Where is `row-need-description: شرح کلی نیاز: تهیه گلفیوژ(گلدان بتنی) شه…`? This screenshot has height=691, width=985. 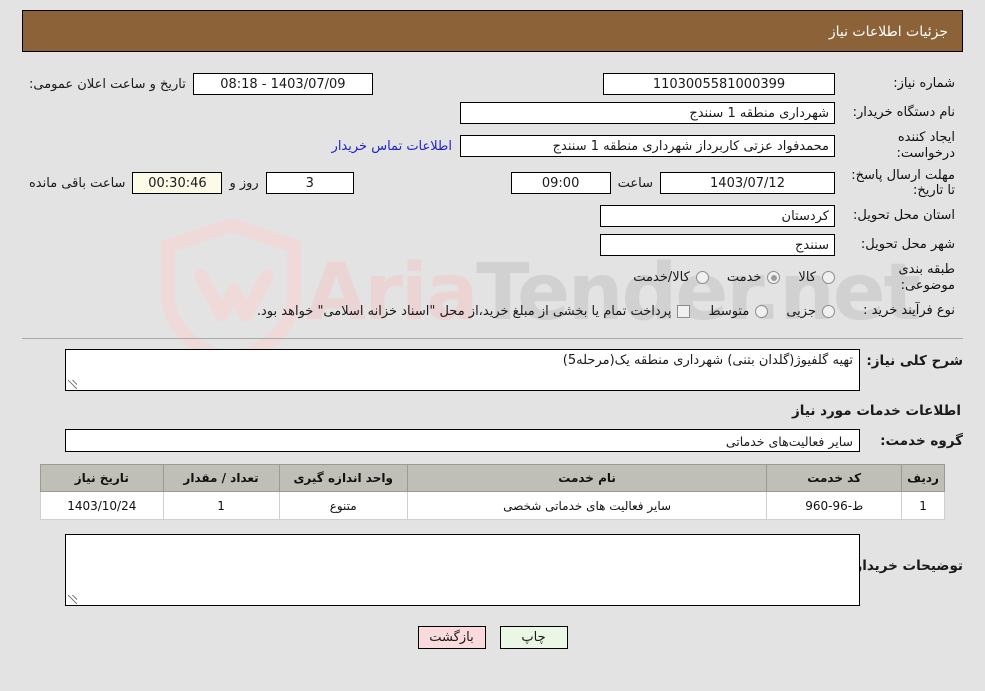 row-need-description: شرح کلی نیاز: تهیه گلفیوژ(گلدان بتنی) شه… is located at coordinates (492, 370).